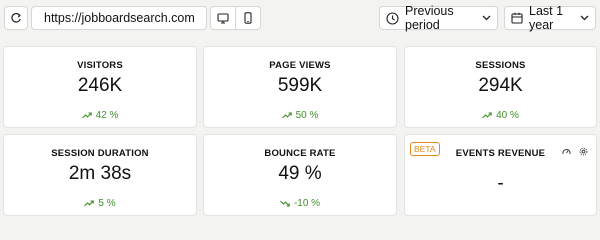 This screenshot has height=240, width=600. I want to click on date-range-selector: Last 1 year, so click(550, 18).